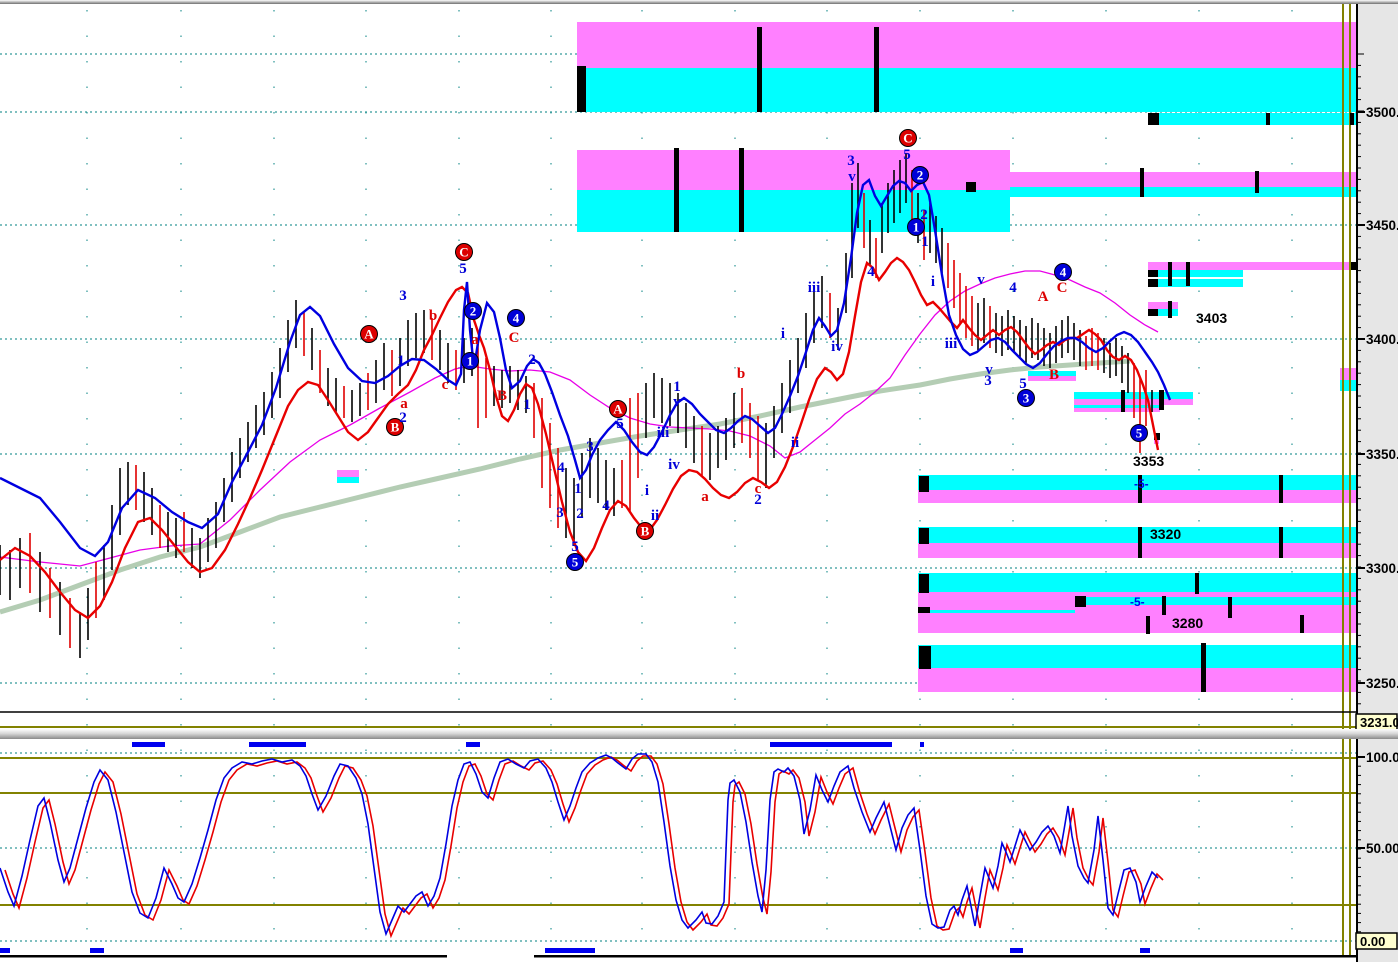  Describe the element at coordinates (1026, 398) in the screenshot. I see `wave-circle-label: 3` at that location.